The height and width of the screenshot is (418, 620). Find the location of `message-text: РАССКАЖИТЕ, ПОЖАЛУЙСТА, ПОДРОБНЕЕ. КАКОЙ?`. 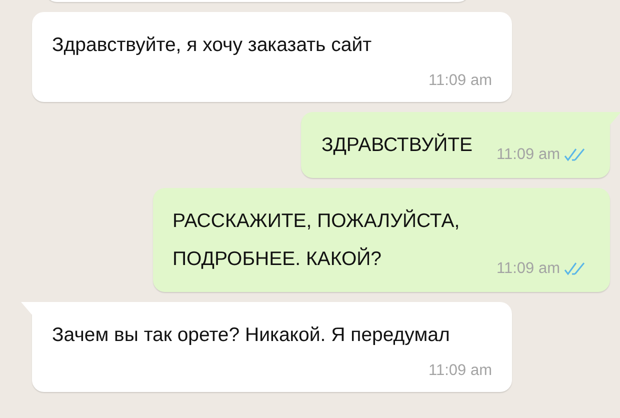

message-text: РАССКАЖИТЕ, ПОЖАЛУЙСТА, ПОДРОБНЕЕ. КАКОЙ? is located at coordinates (316, 240).